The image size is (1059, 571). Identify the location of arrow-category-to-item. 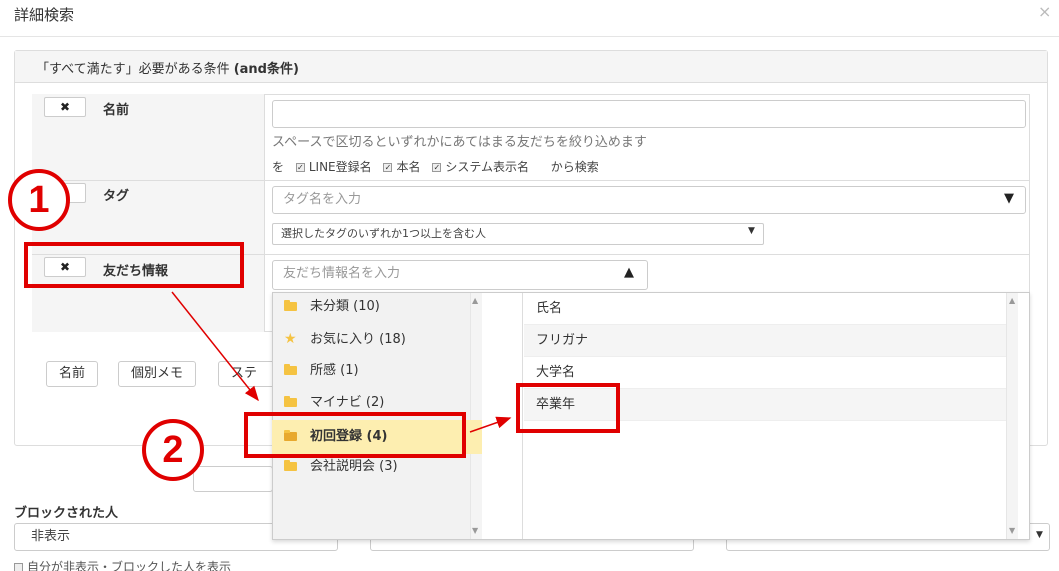
(490, 424).